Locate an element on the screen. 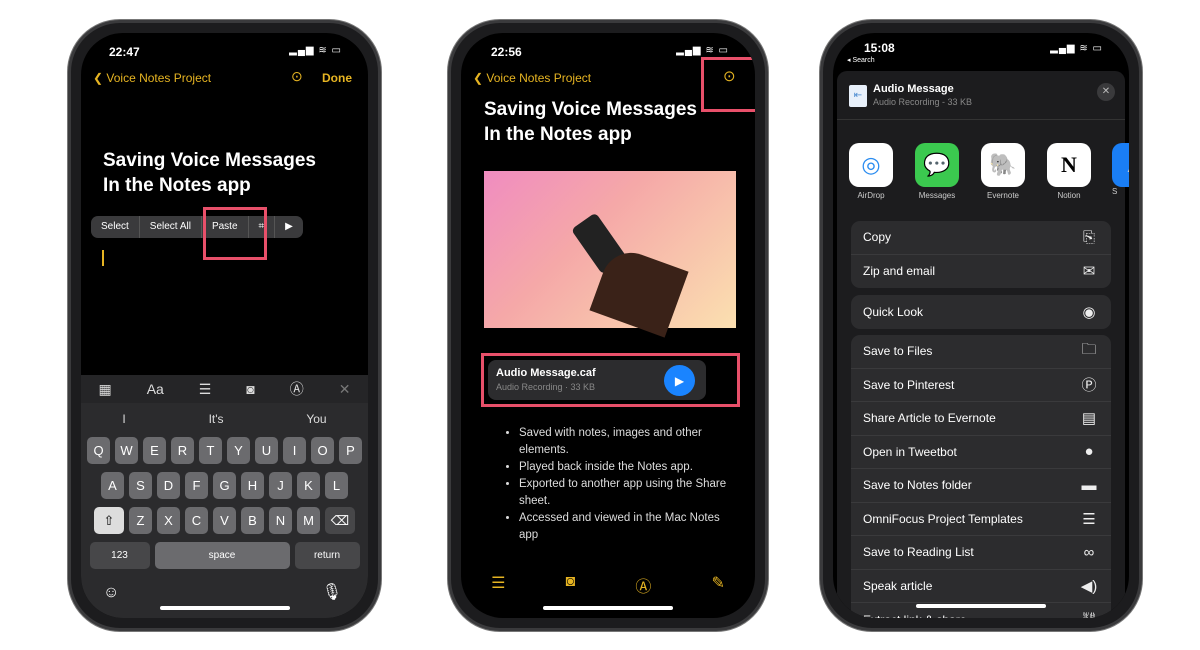 The width and height of the screenshot is (1200, 650). key: G is located at coordinates (224, 485).